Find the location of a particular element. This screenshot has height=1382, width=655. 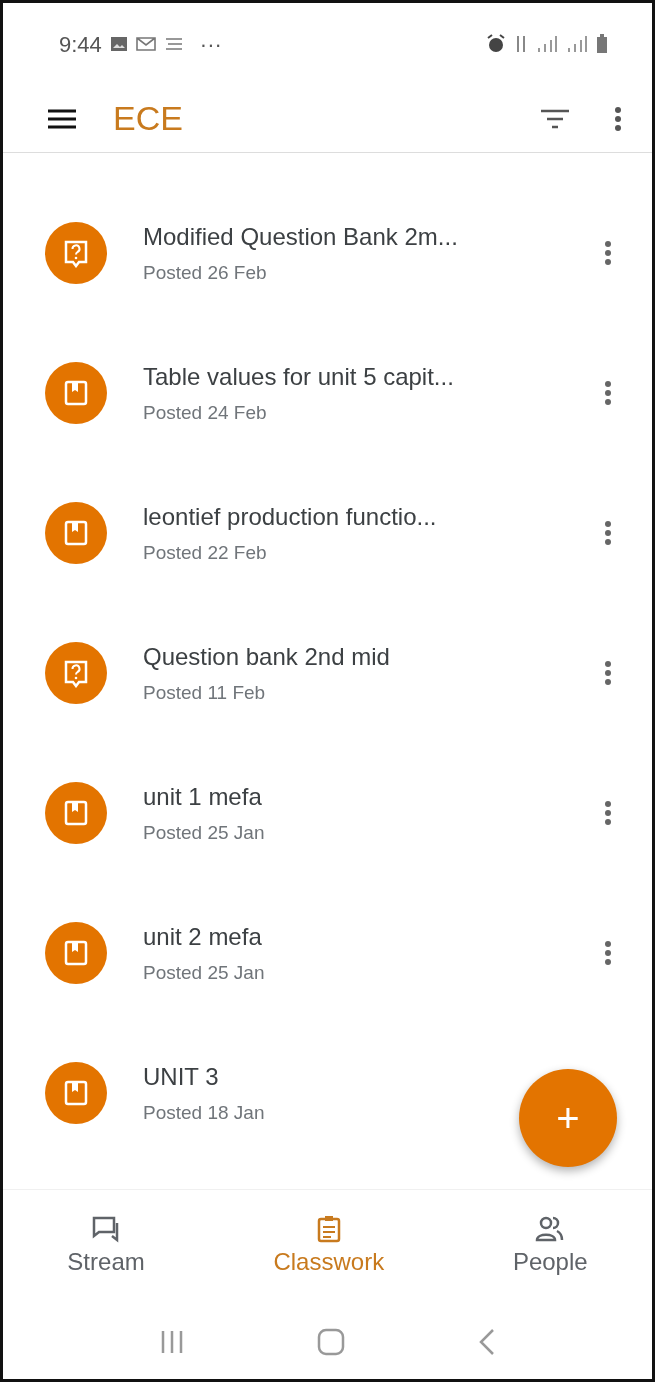

battery-icon is located at coordinates (602, 44).